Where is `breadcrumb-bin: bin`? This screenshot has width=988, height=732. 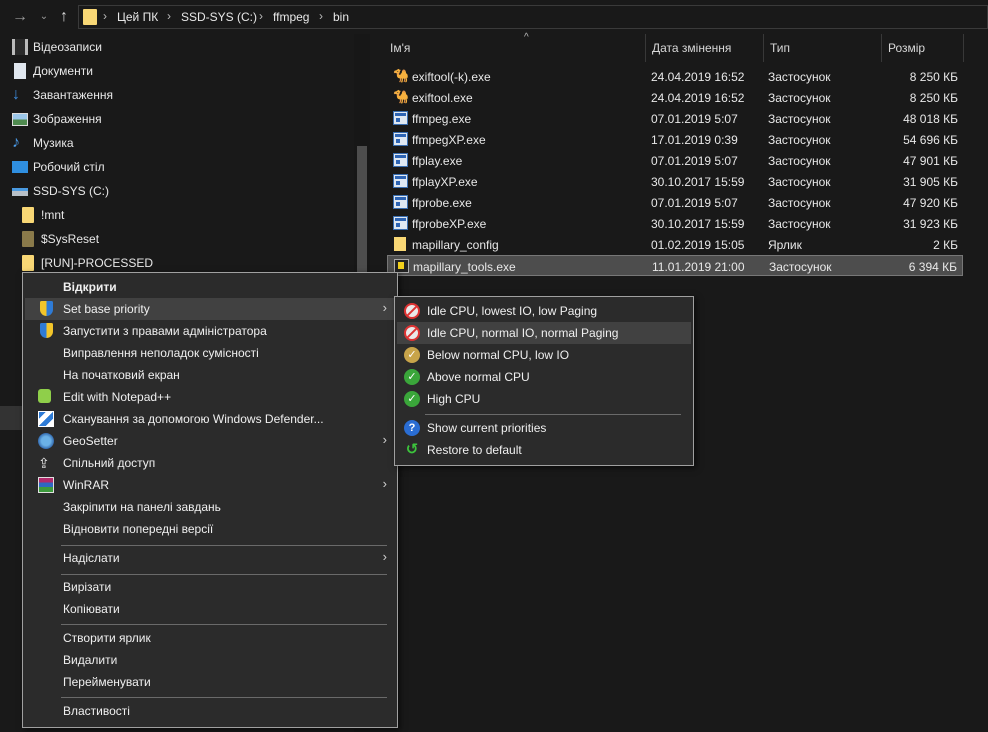
breadcrumb-bin: bin is located at coordinates (341, 17).